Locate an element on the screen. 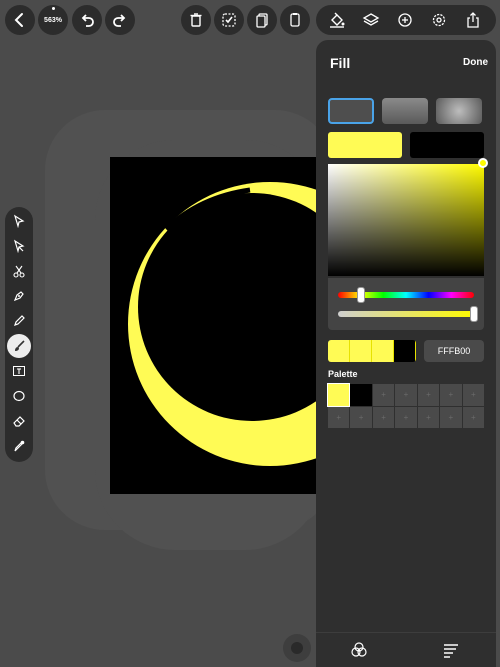 This screenshot has height=667, width=500. back-button is located at coordinates (20, 20).